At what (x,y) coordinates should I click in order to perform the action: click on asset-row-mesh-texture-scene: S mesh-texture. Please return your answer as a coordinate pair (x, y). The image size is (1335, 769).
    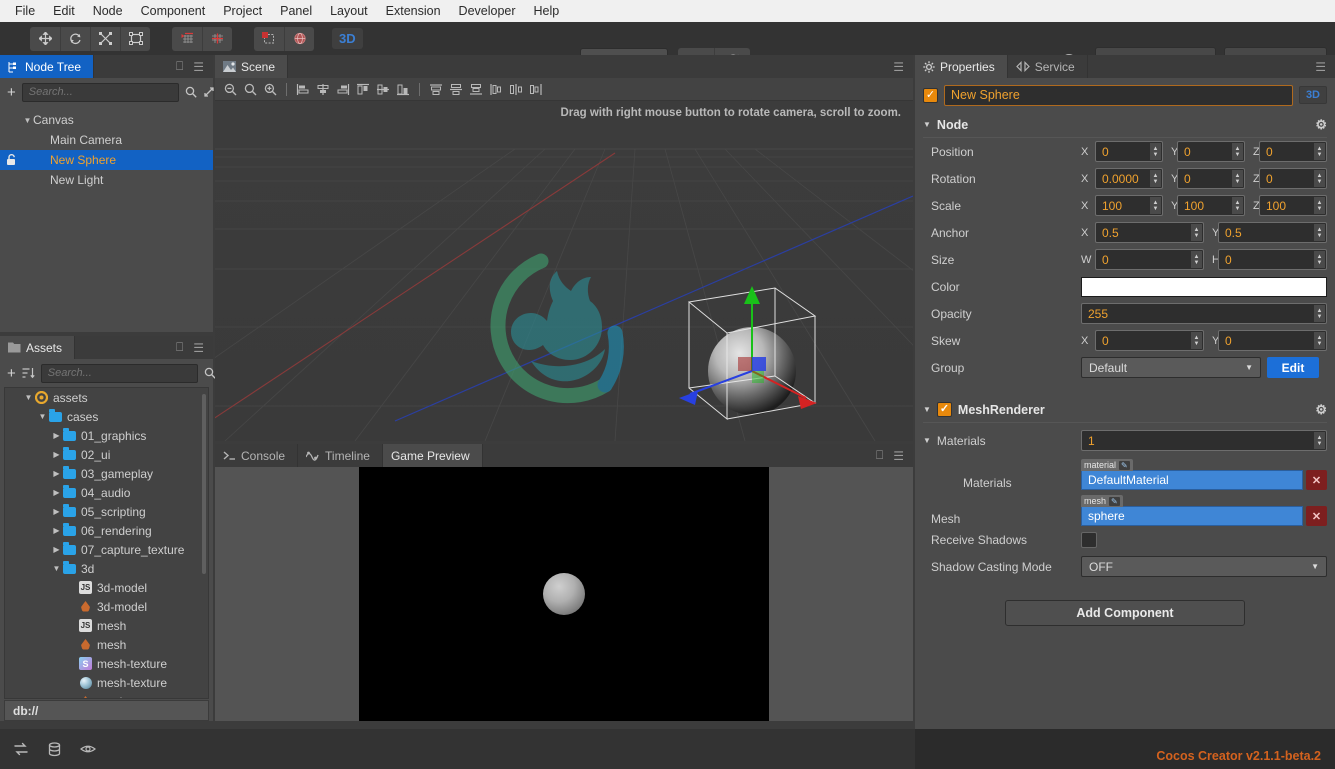
    Looking at the image, I should click on (106, 663).